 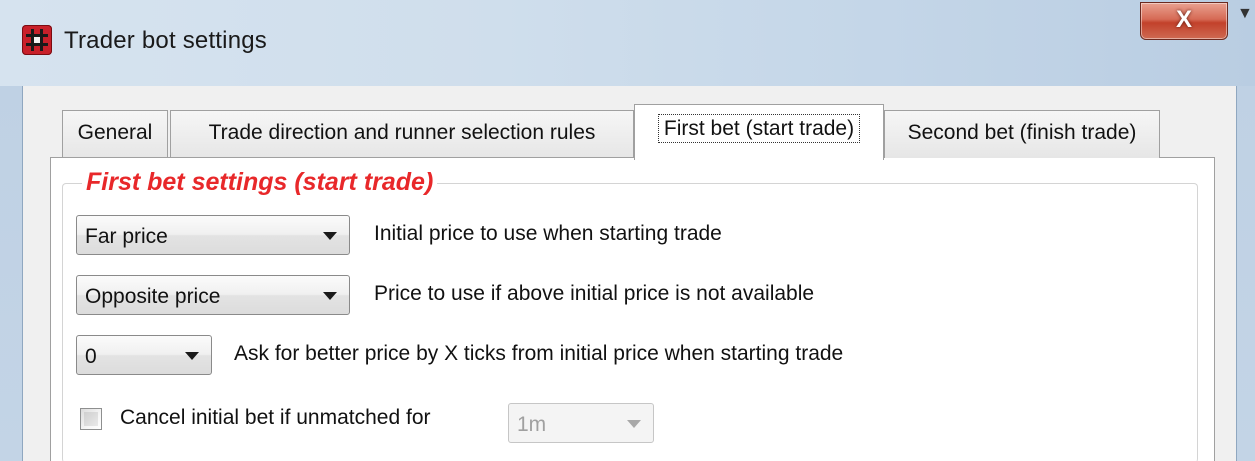 I want to click on tab-label: General, so click(x=115, y=132).